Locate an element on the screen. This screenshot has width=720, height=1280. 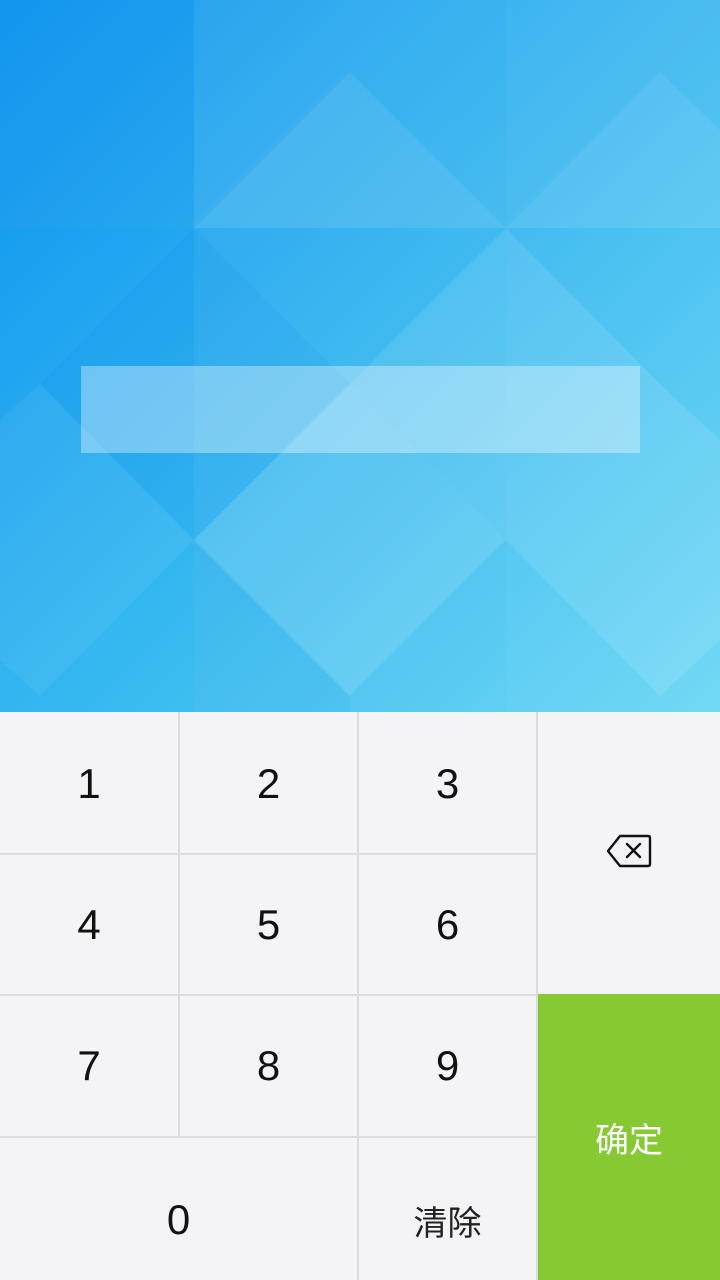
key-3: 3 is located at coordinates (447, 783).